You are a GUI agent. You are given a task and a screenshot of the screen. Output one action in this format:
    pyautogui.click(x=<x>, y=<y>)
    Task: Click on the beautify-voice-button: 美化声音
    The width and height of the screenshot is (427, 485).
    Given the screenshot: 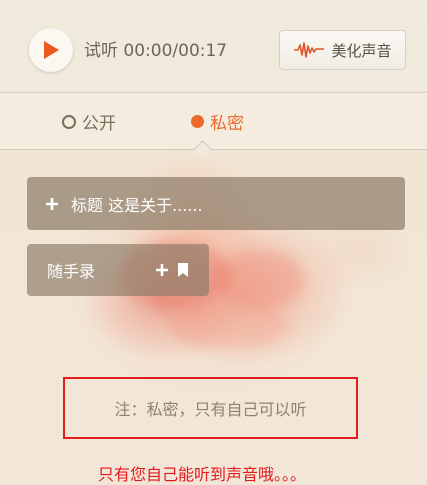 What is the action you would take?
    pyautogui.click(x=342, y=50)
    